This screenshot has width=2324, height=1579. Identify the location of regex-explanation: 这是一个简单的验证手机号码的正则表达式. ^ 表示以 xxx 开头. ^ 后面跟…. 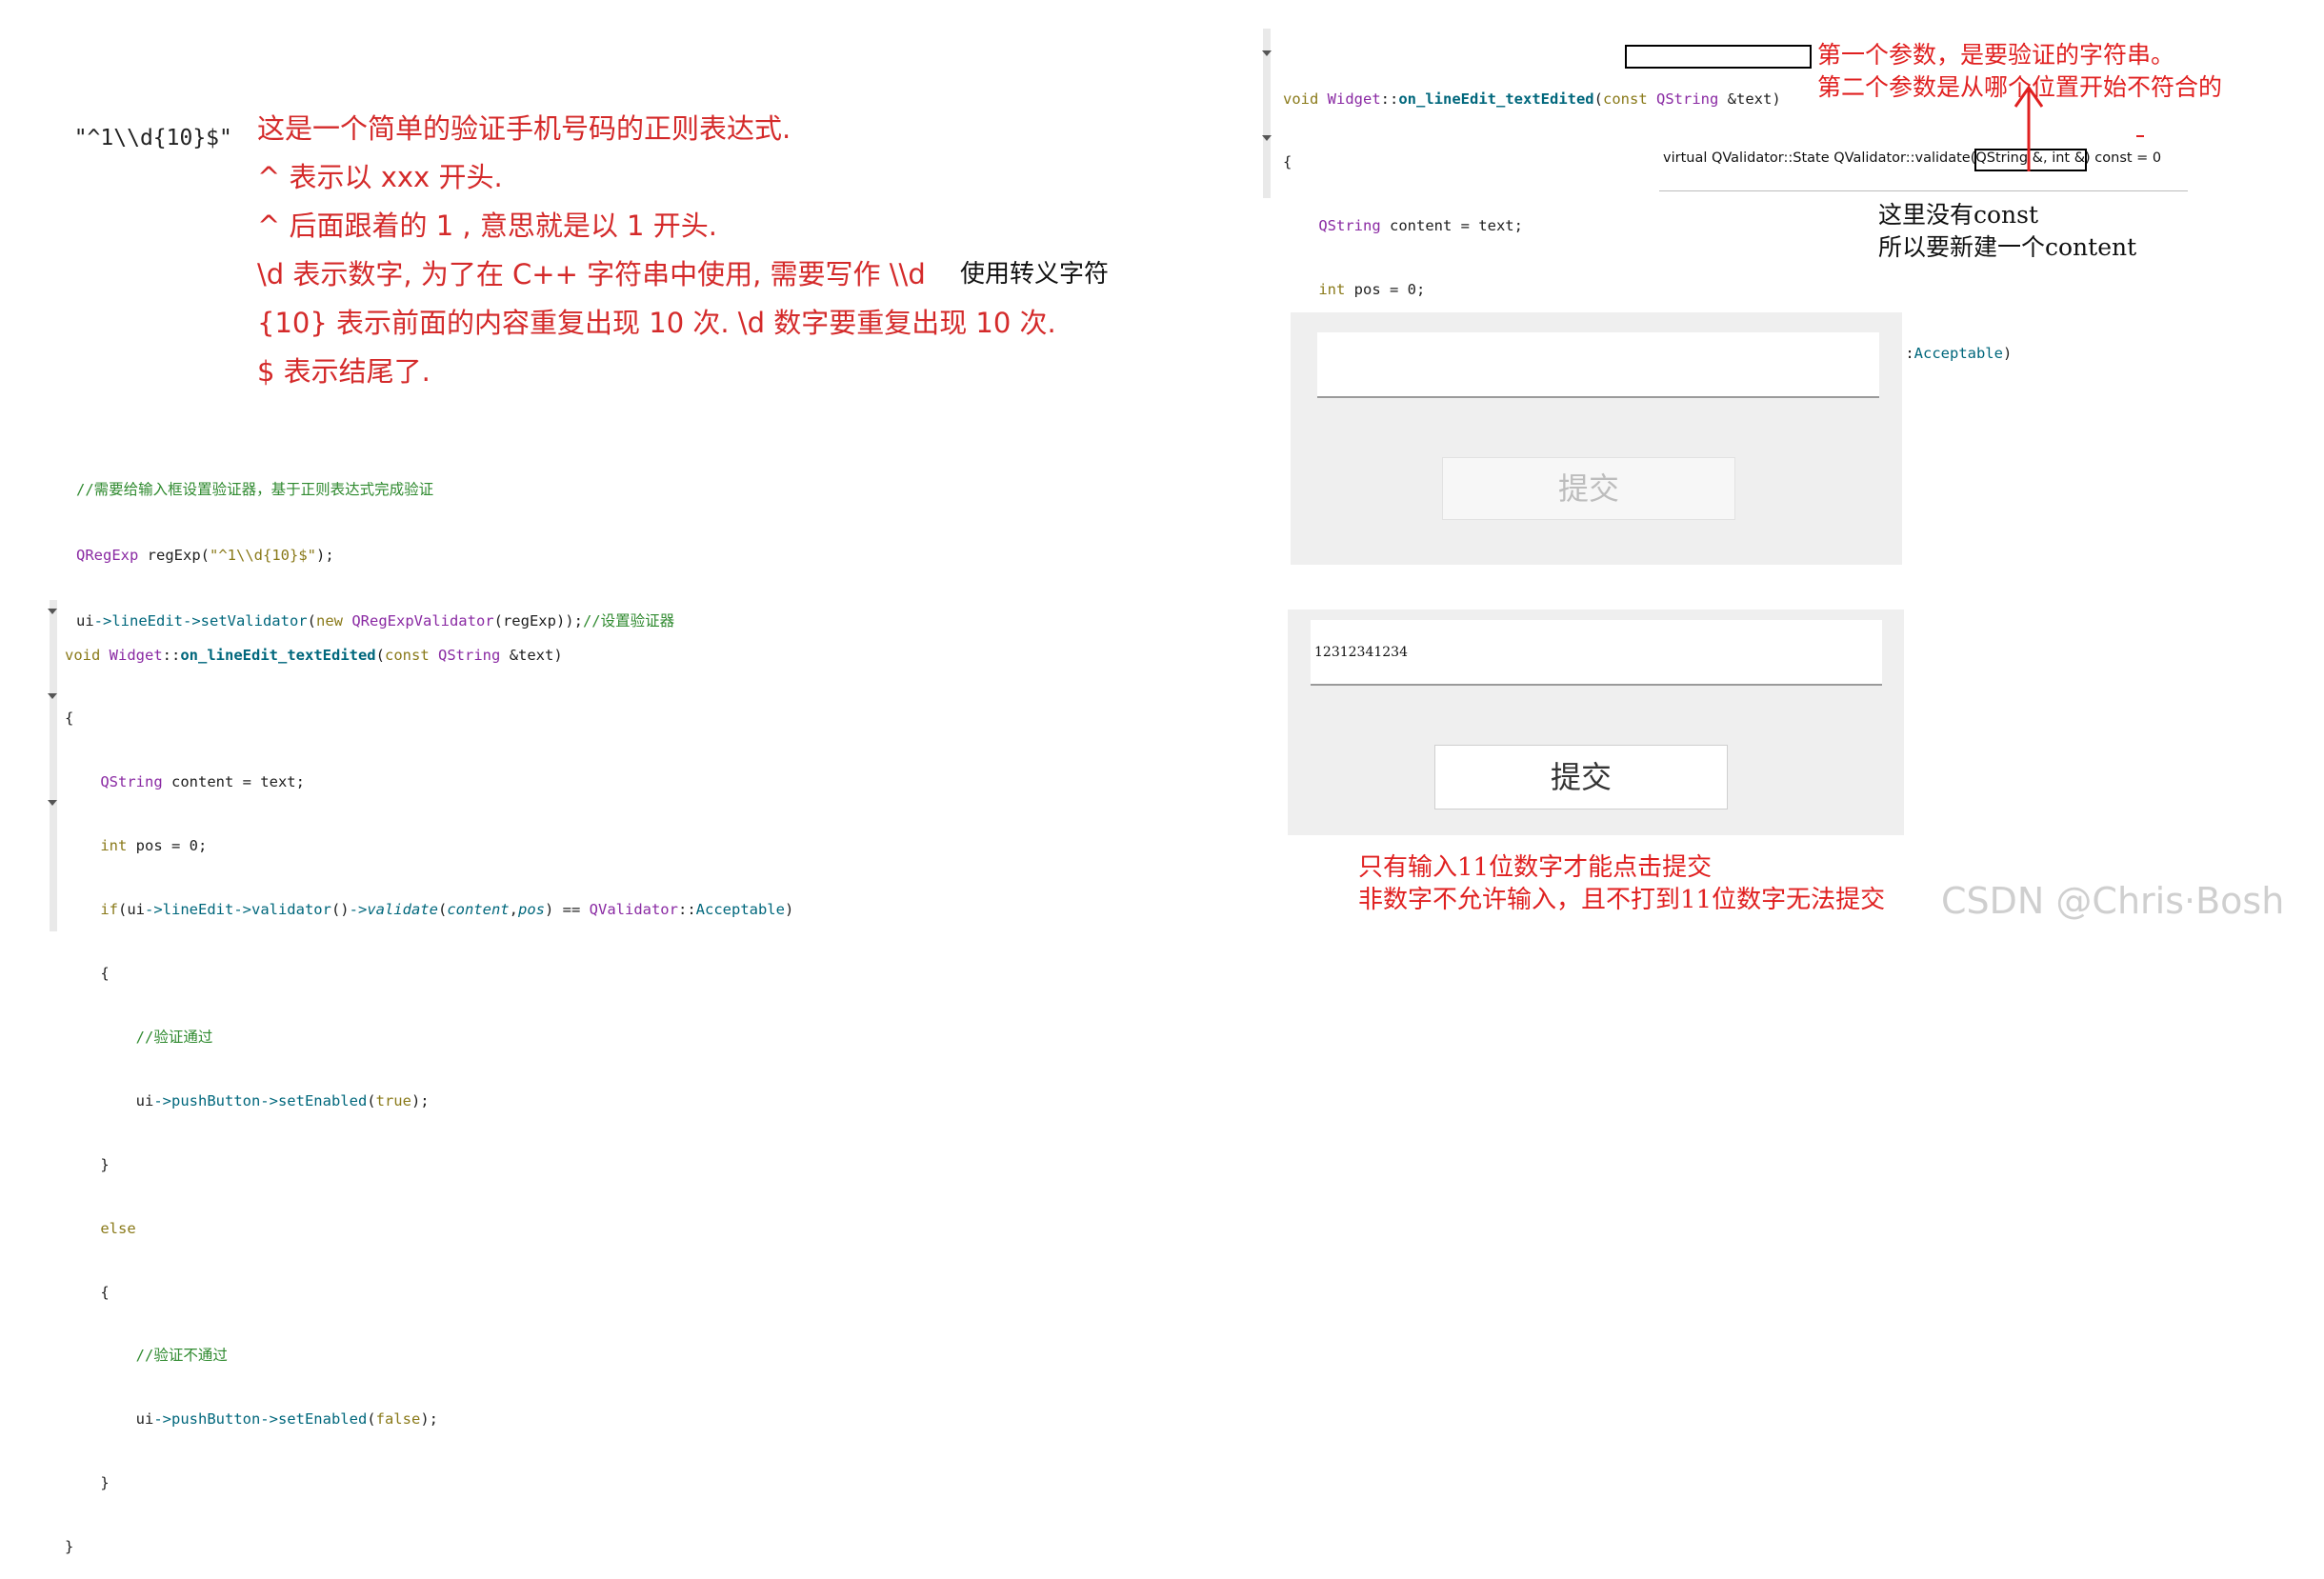
(686, 251).